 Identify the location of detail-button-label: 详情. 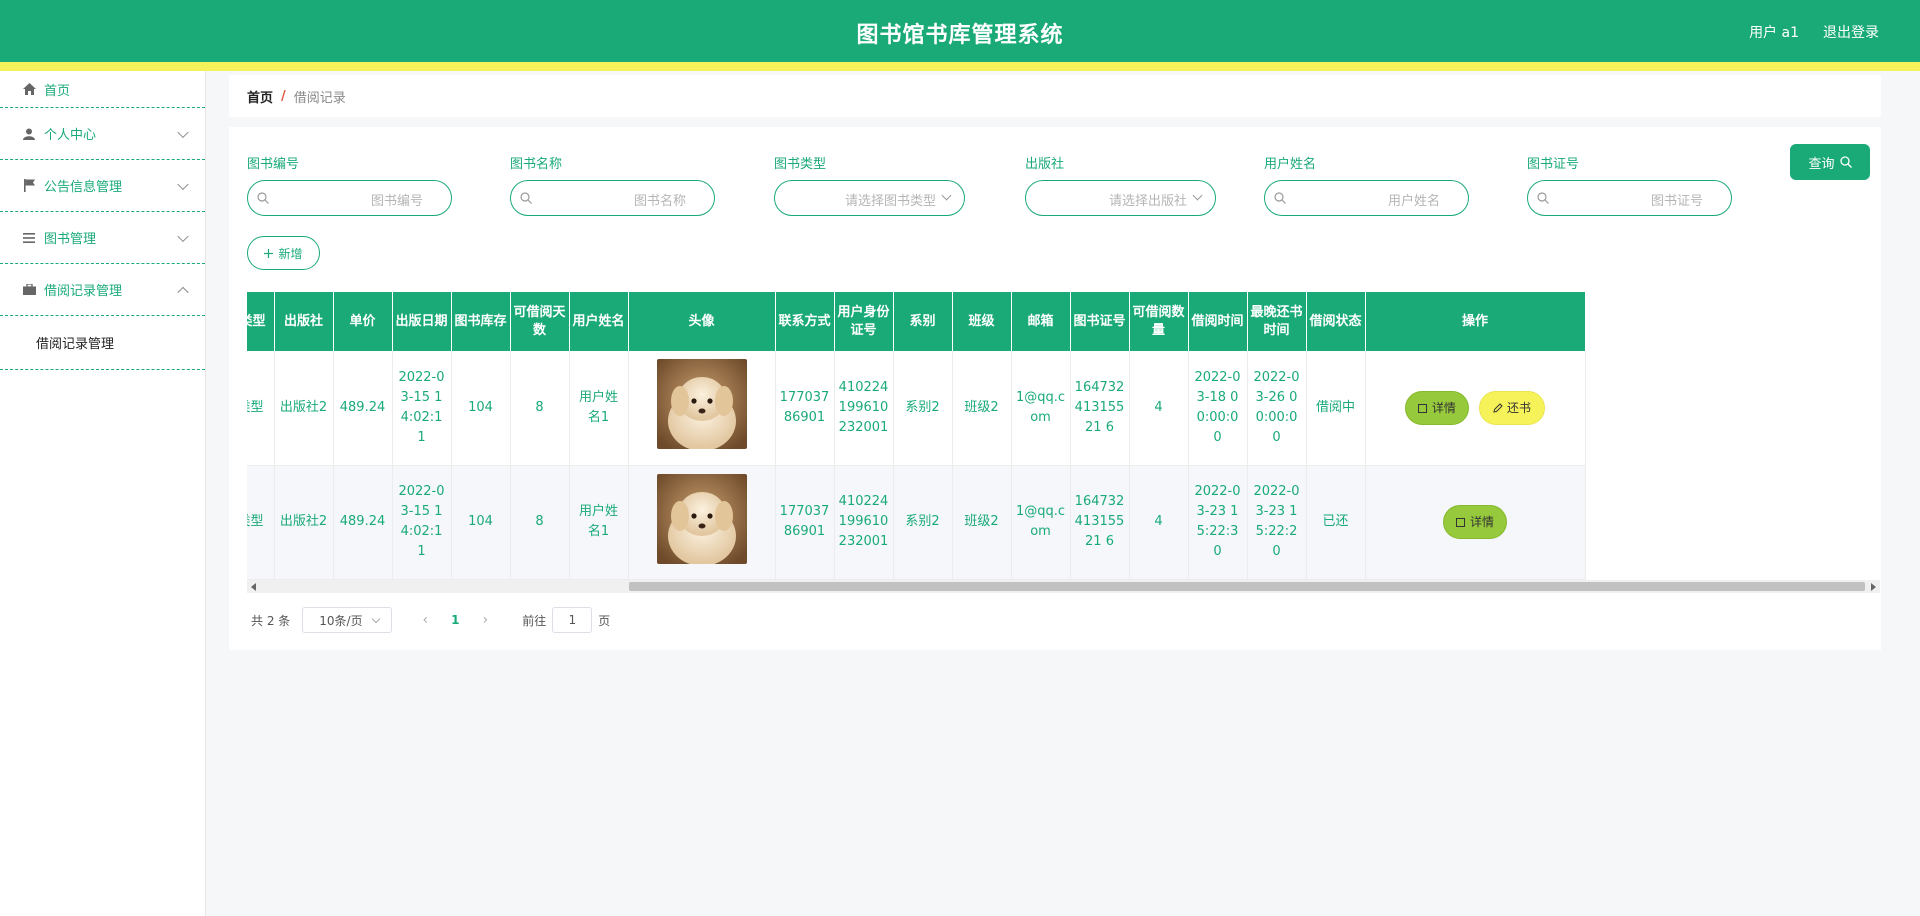
(1481, 522).